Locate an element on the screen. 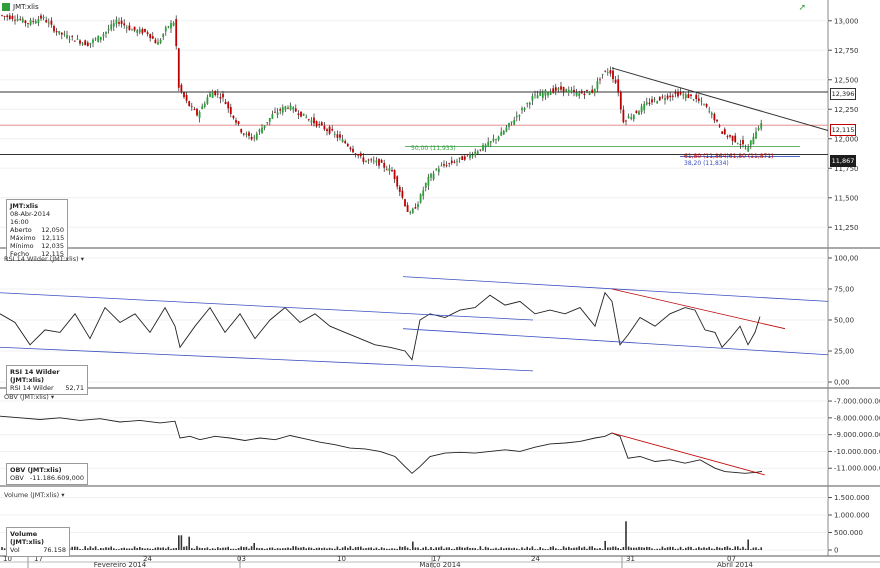 The width and height of the screenshot is (880, 568). fib-38-label: 38,20 (11,834) is located at coordinates (706, 163).